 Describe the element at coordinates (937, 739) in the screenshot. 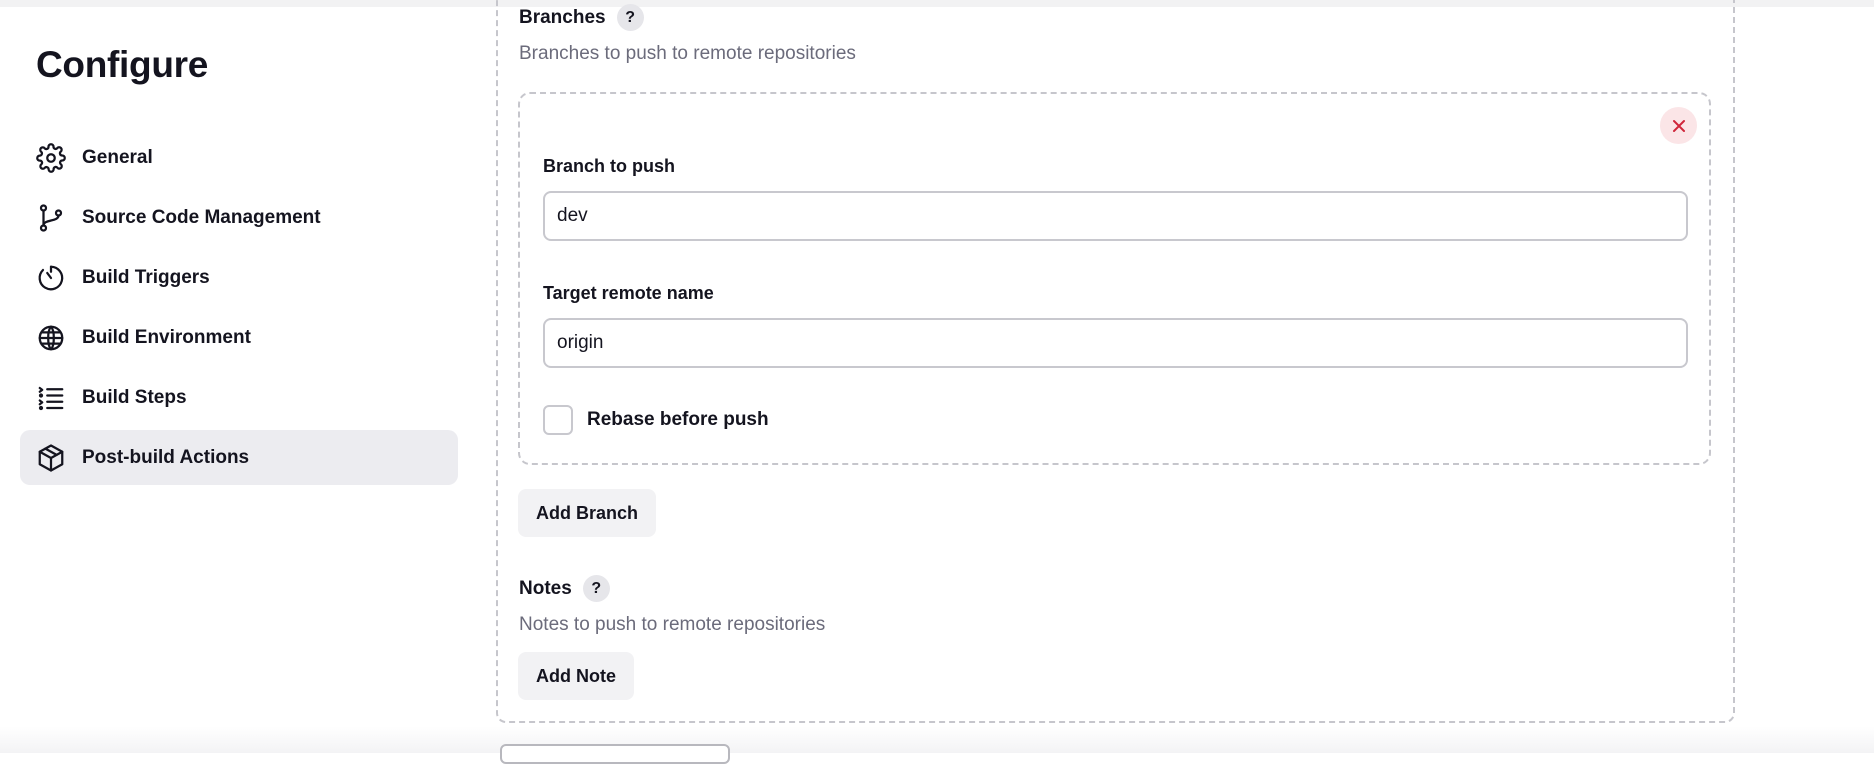

I see `bottom-shade` at that location.